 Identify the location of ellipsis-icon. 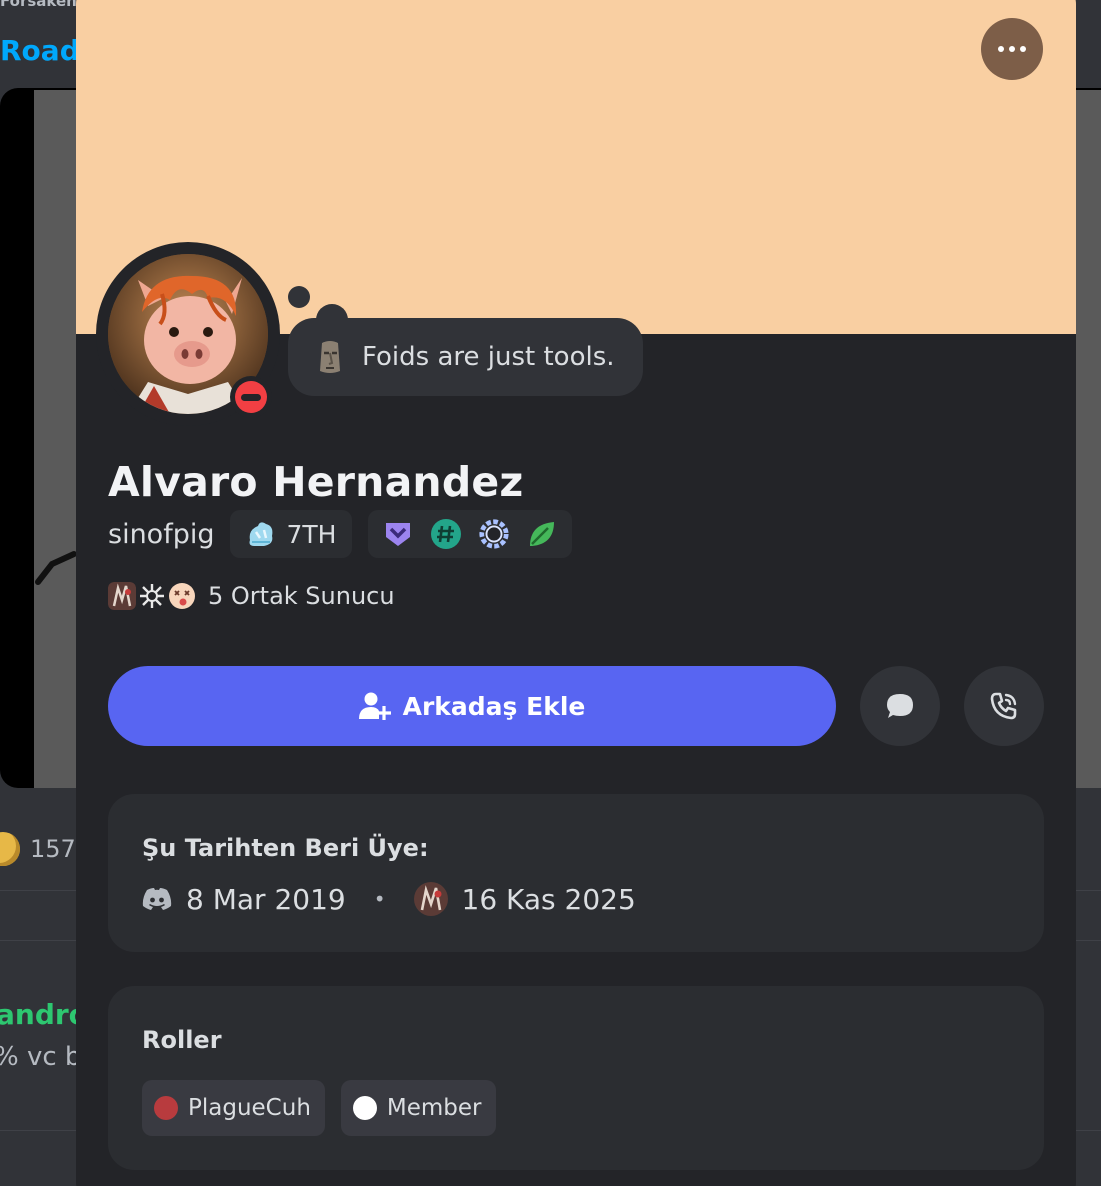
(1001, 49).